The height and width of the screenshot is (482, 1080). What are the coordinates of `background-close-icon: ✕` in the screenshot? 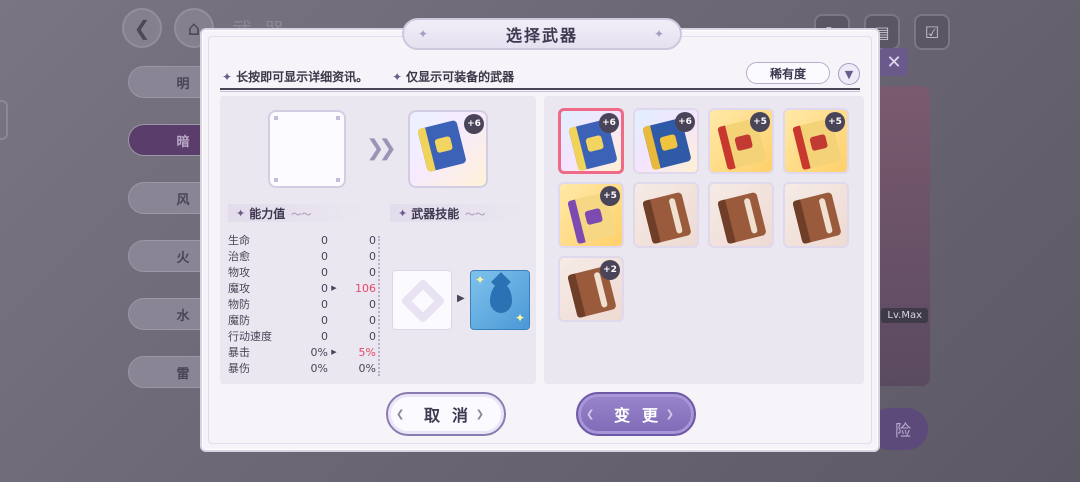 It's located at (894, 62).